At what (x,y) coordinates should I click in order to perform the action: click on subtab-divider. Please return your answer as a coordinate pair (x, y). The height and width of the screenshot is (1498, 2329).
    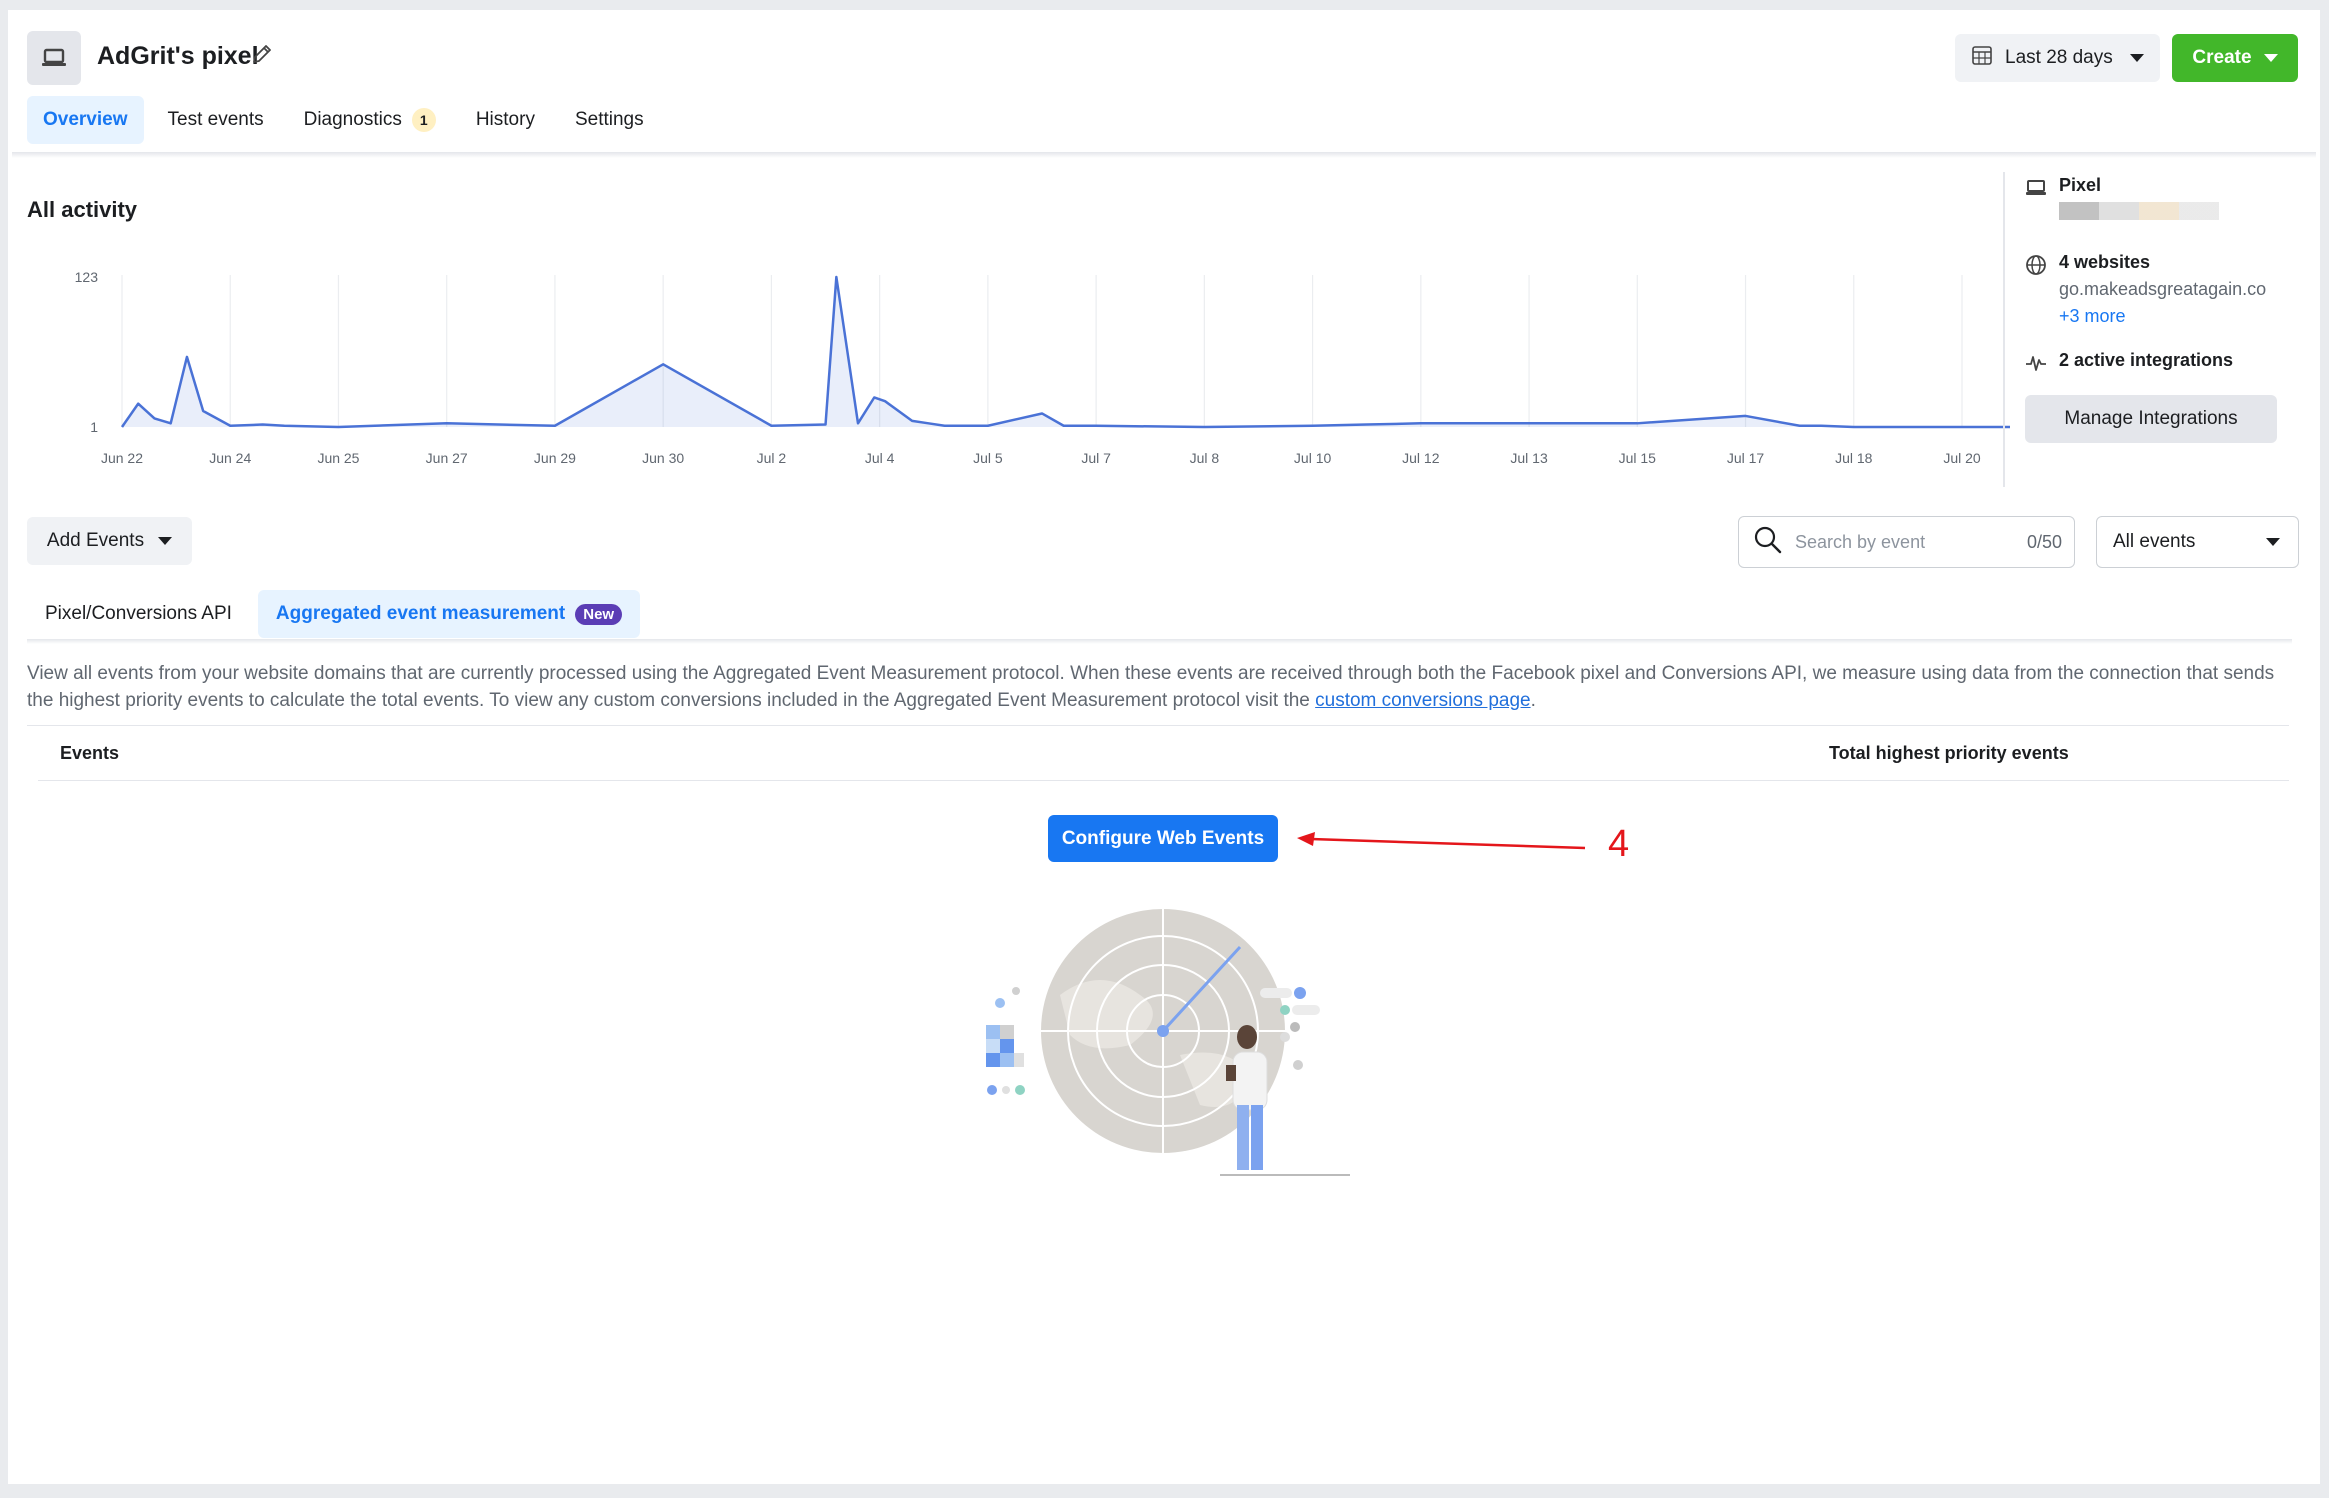
    Looking at the image, I should click on (1159, 641).